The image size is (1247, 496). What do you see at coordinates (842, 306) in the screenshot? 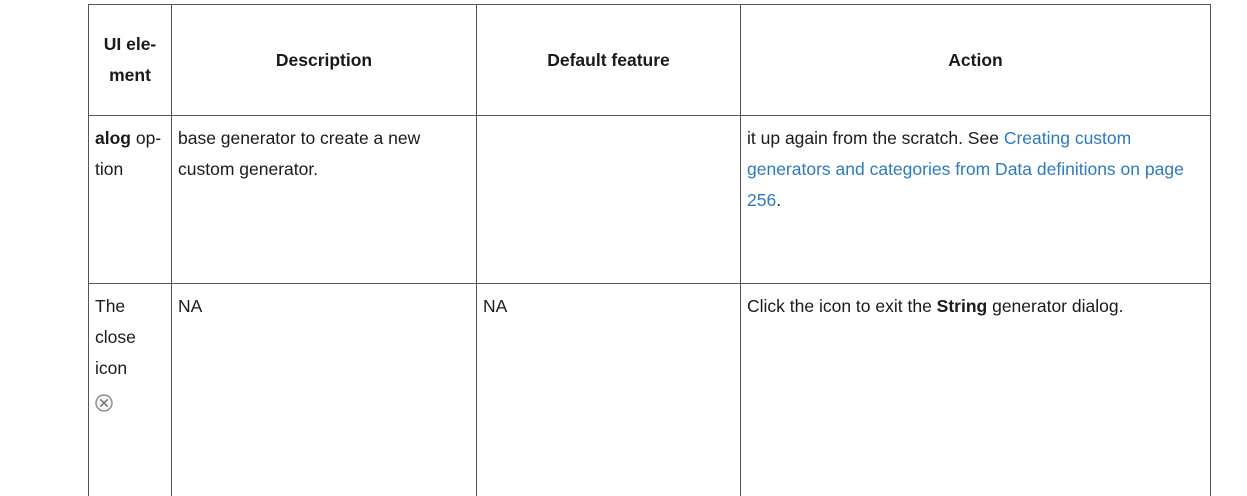
I see `action-text: Click the icon to exit the` at bounding box center [842, 306].